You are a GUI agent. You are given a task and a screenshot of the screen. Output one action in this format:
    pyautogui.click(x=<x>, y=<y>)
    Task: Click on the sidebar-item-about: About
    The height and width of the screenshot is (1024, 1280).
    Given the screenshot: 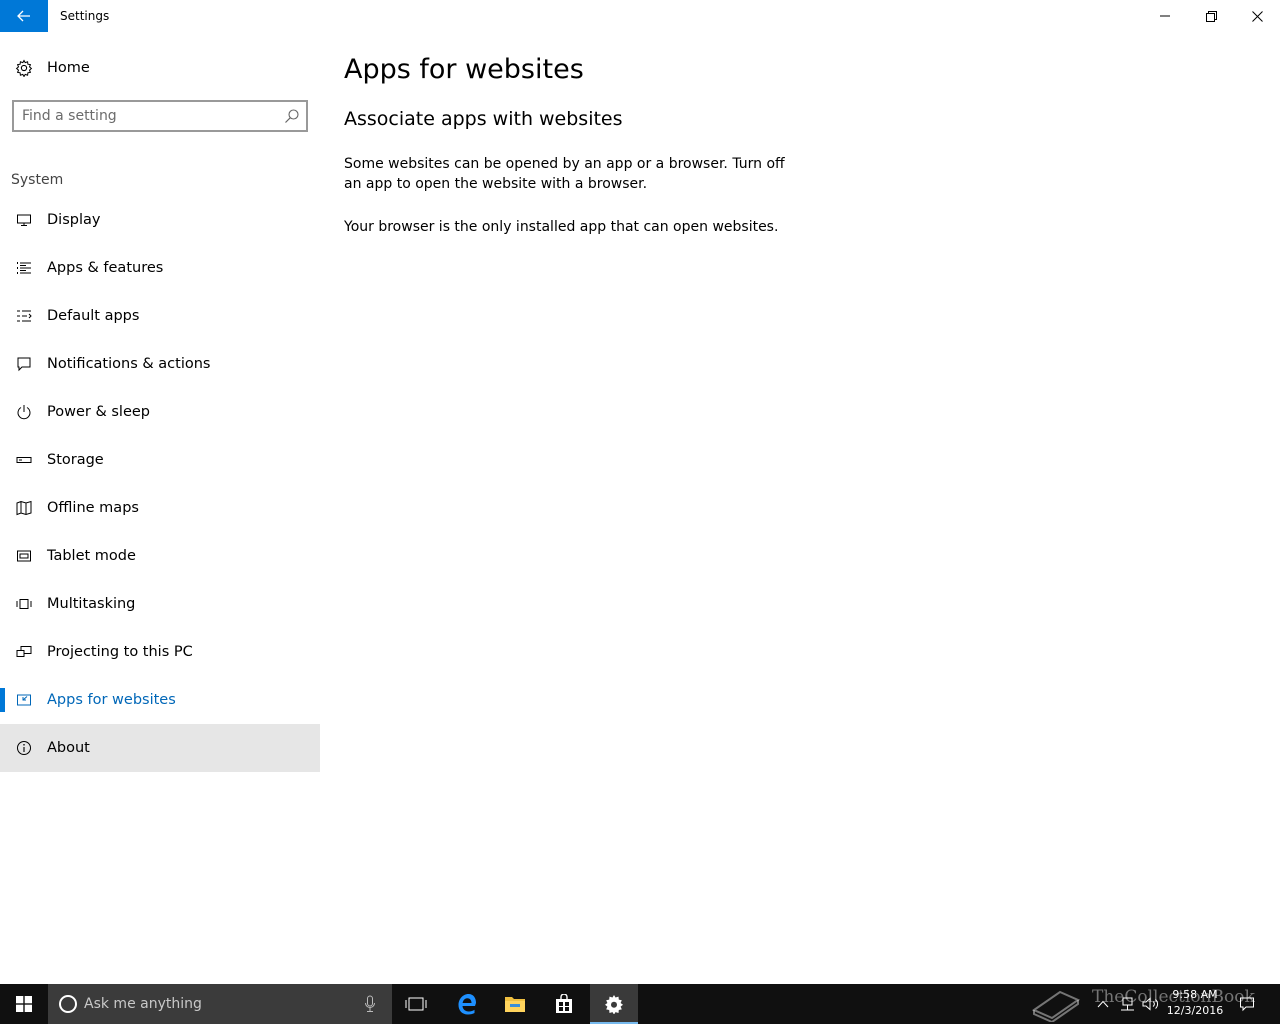 What is the action you would take?
    pyautogui.click(x=160, y=748)
    